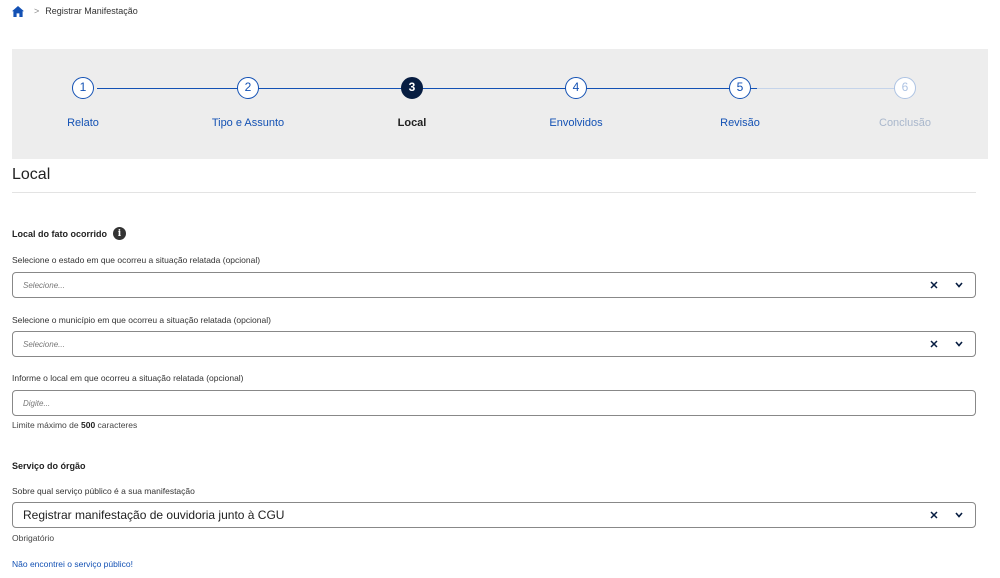  I want to click on breadcrumb: > Registrar Manifestação, so click(75, 11).